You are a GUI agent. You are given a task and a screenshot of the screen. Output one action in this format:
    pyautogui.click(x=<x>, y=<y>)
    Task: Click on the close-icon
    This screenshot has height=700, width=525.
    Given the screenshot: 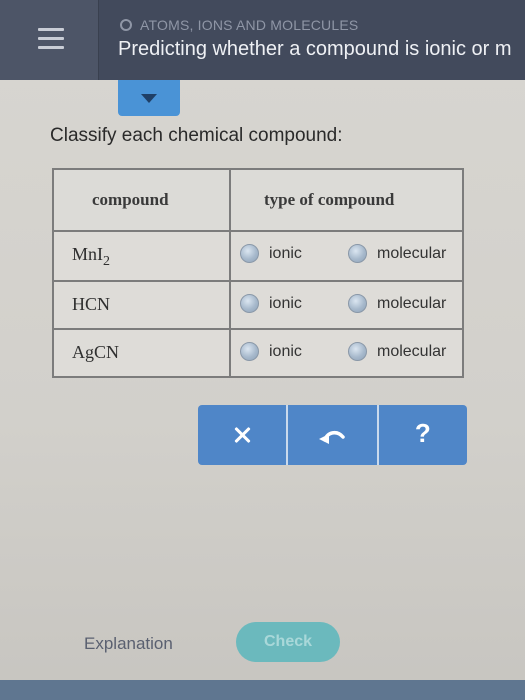 What is the action you would take?
    pyautogui.click(x=242, y=435)
    